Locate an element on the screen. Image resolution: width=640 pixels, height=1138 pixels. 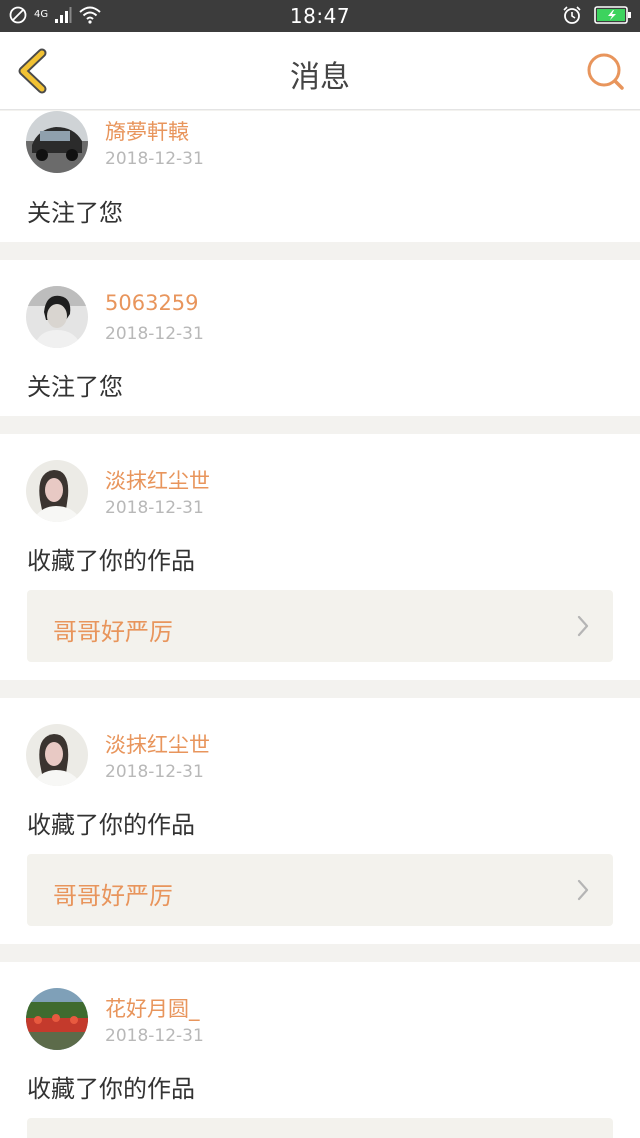
message-card: 旖夢軒轅 2018-12-31 关注了您 is located at coordinates (320, 176).